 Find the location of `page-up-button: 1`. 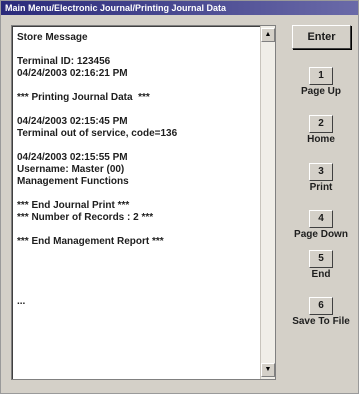

page-up-button: 1 is located at coordinates (321, 76).